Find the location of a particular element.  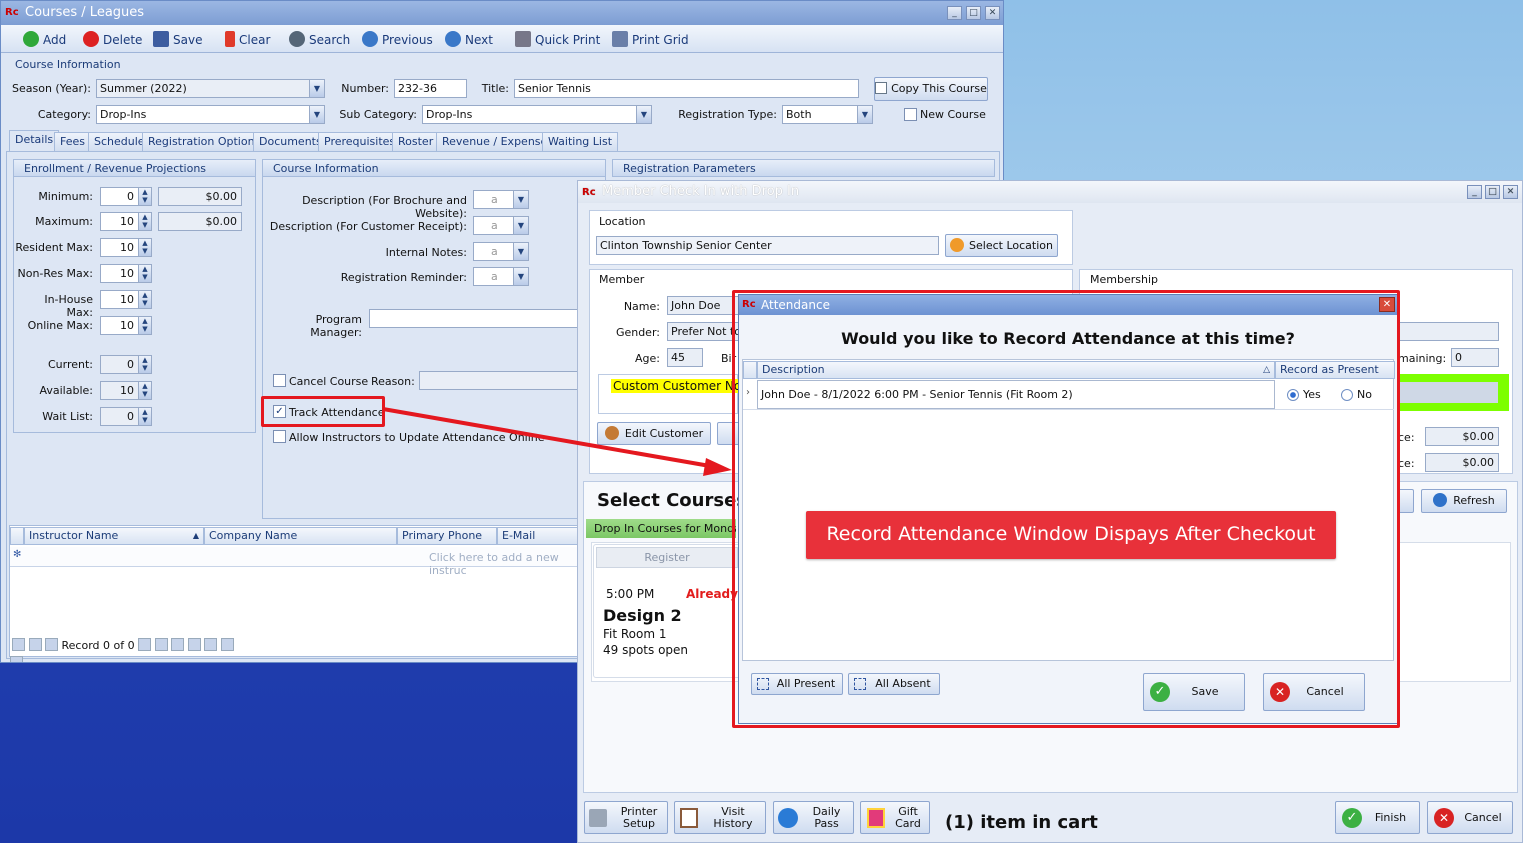

number-input: 232-36 is located at coordinates (430, 88).